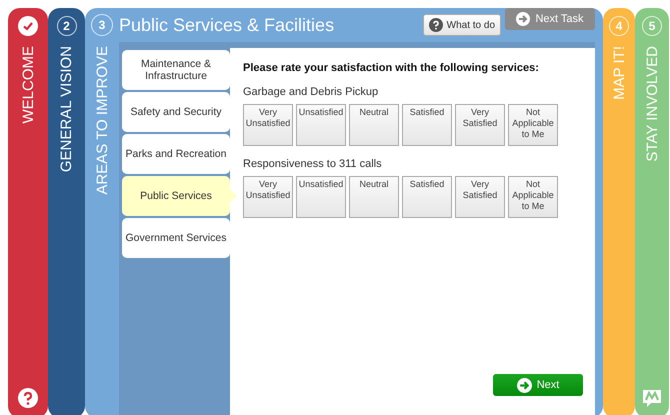  I want to click on next-button: Next, so click(538, 385).